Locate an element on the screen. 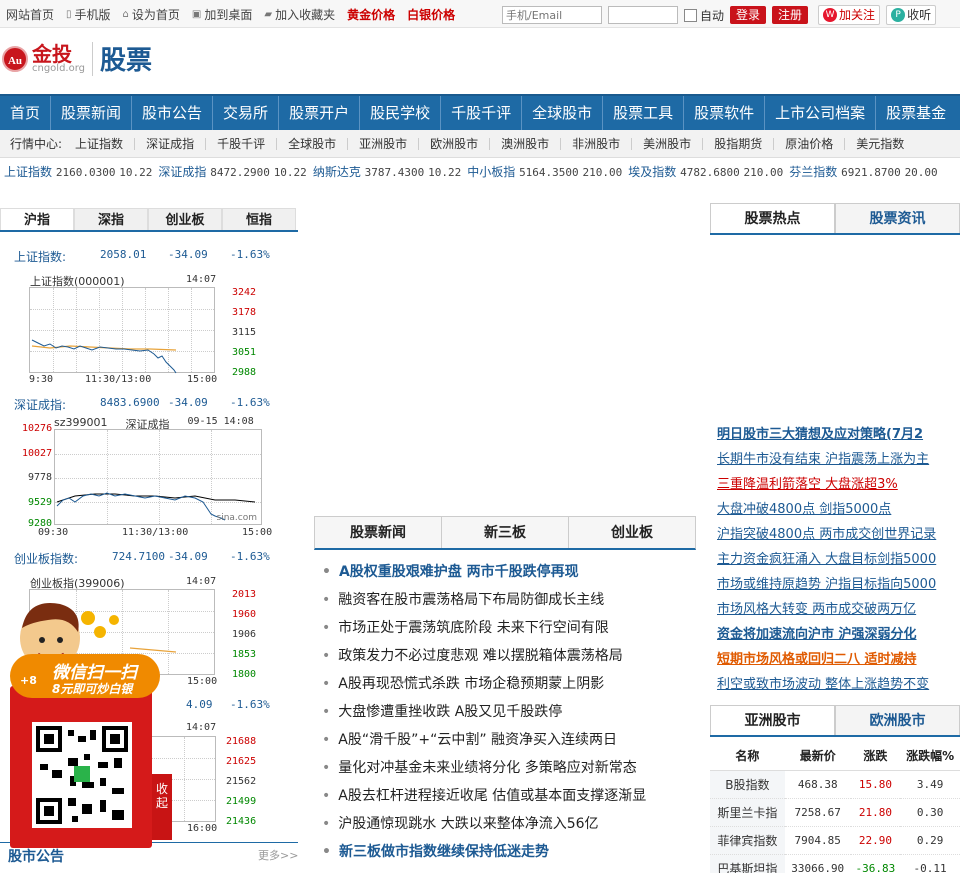 This screenshot has height=873, width=960. subnav-item: 欧洲股市 is located at coordinates (455, 143).